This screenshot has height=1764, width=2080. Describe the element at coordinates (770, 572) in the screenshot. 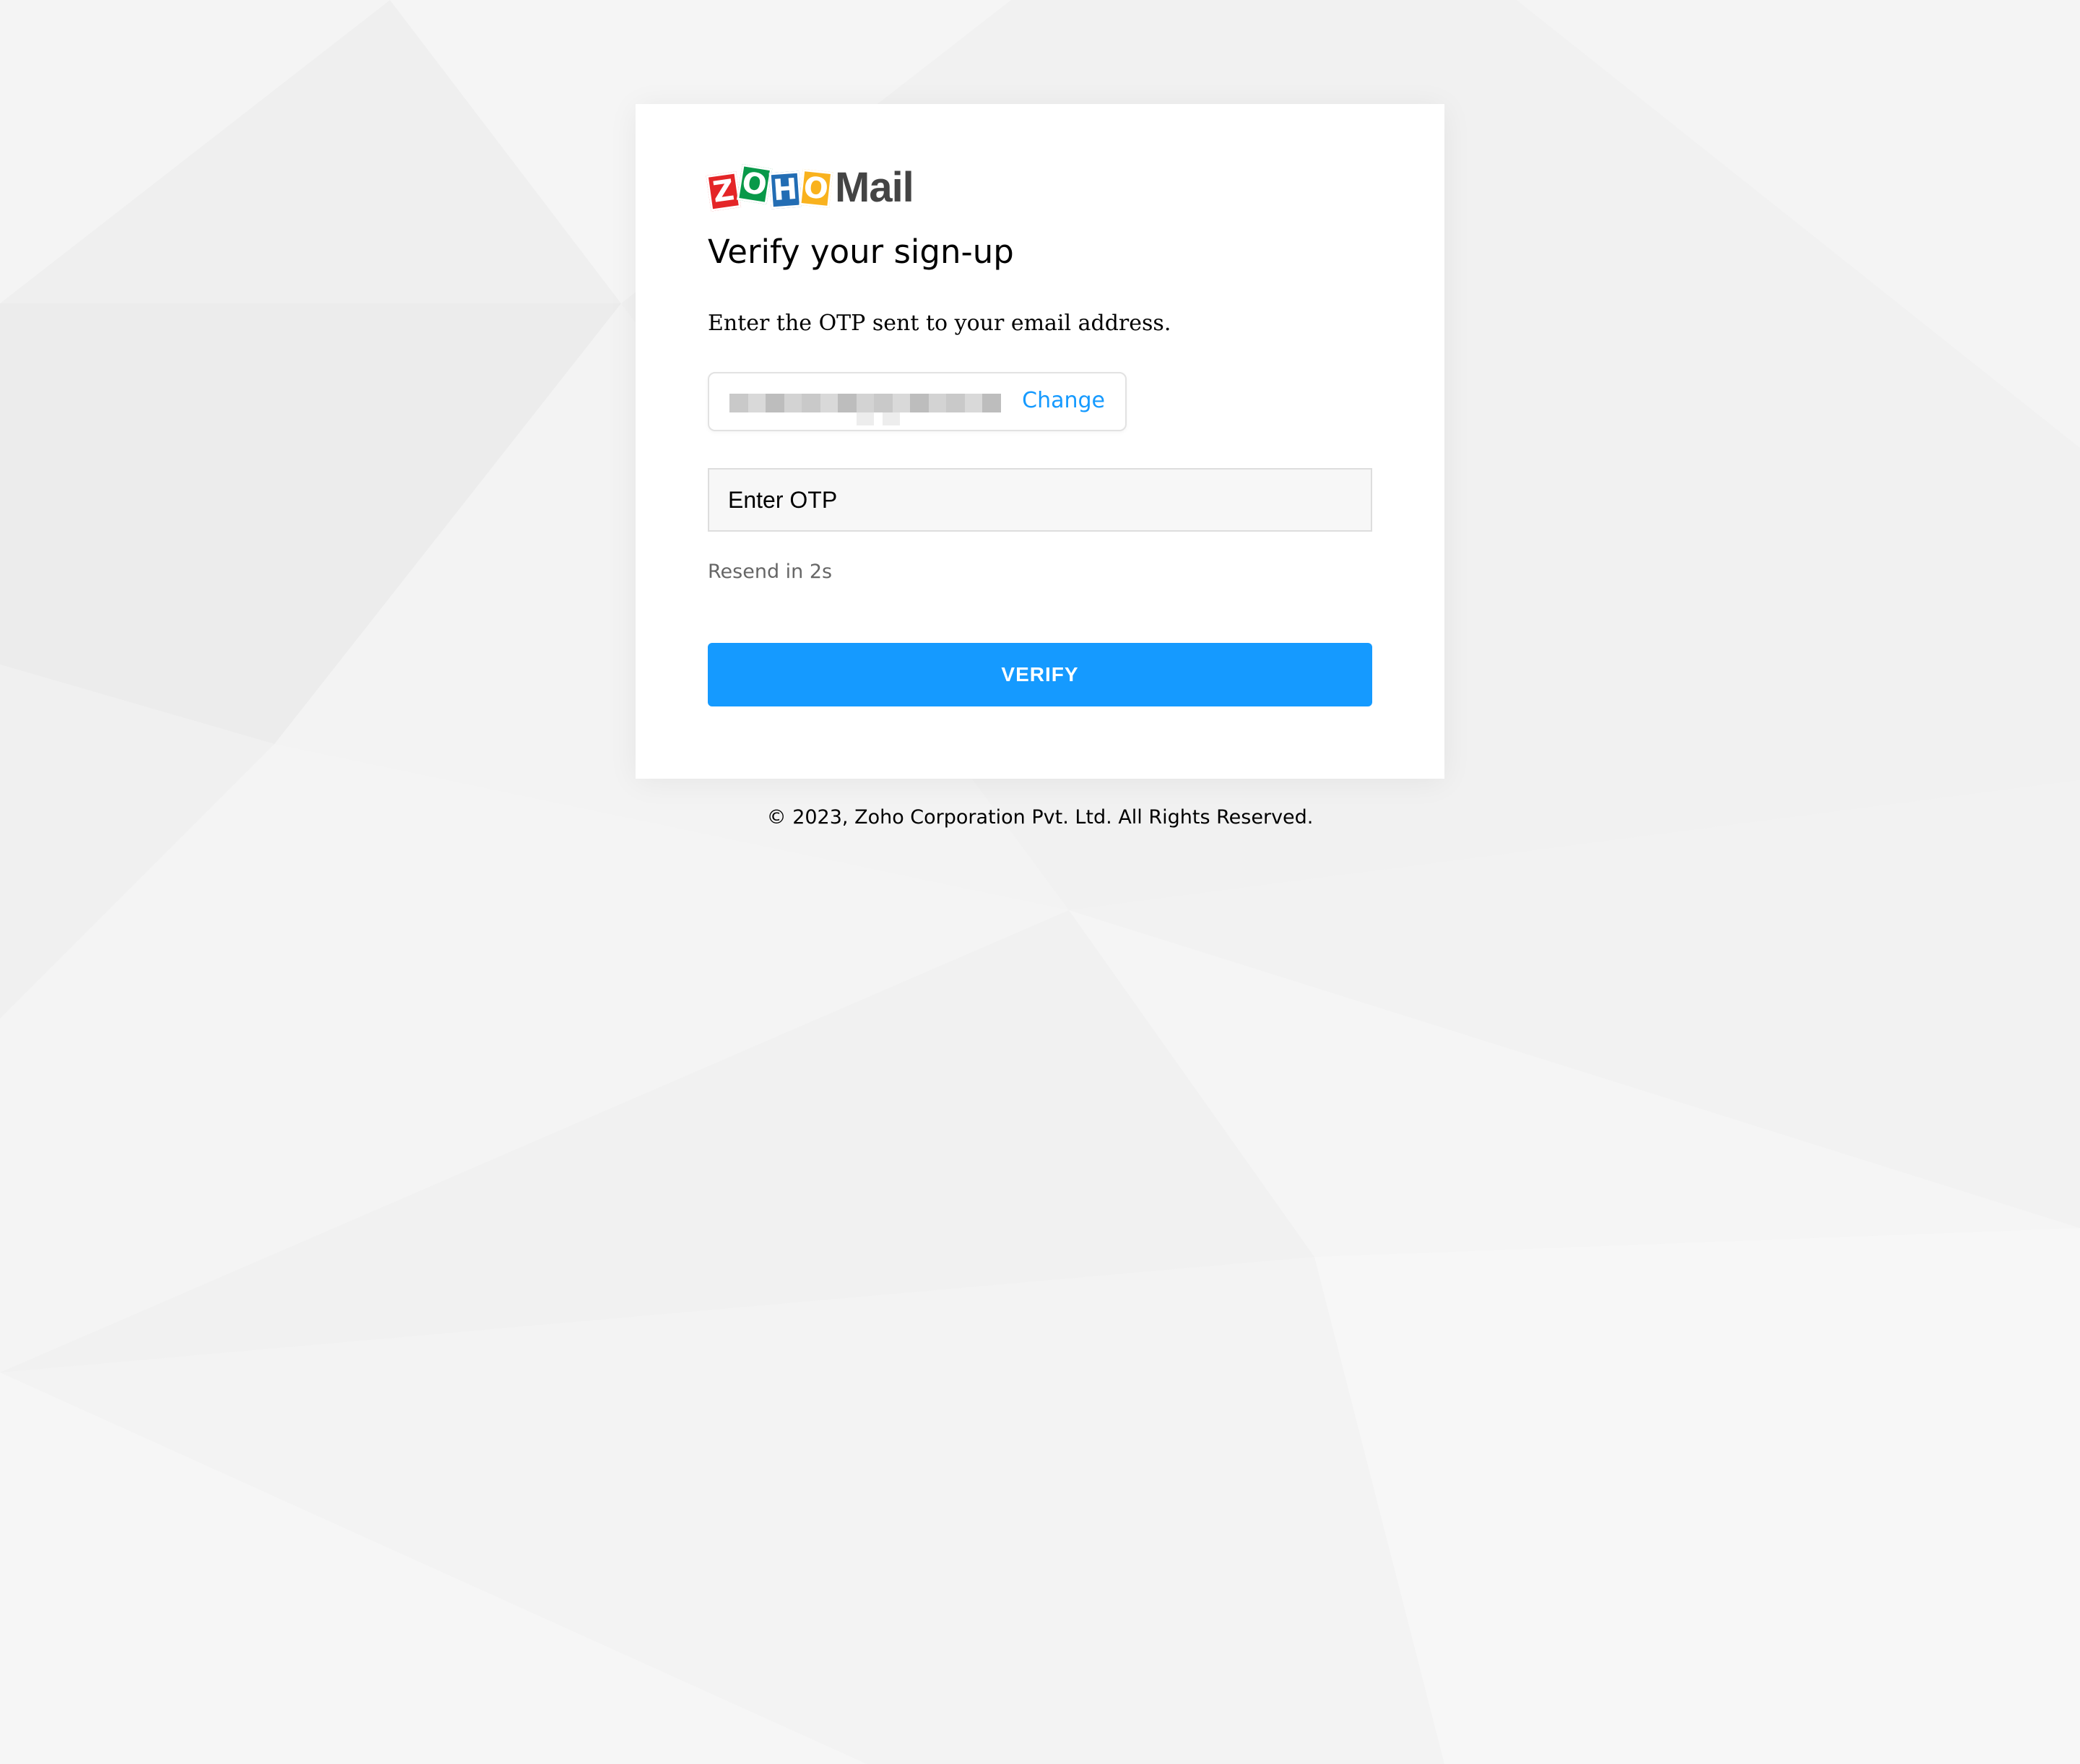

I see `resend-countdown: Resend in 2s` at that location.